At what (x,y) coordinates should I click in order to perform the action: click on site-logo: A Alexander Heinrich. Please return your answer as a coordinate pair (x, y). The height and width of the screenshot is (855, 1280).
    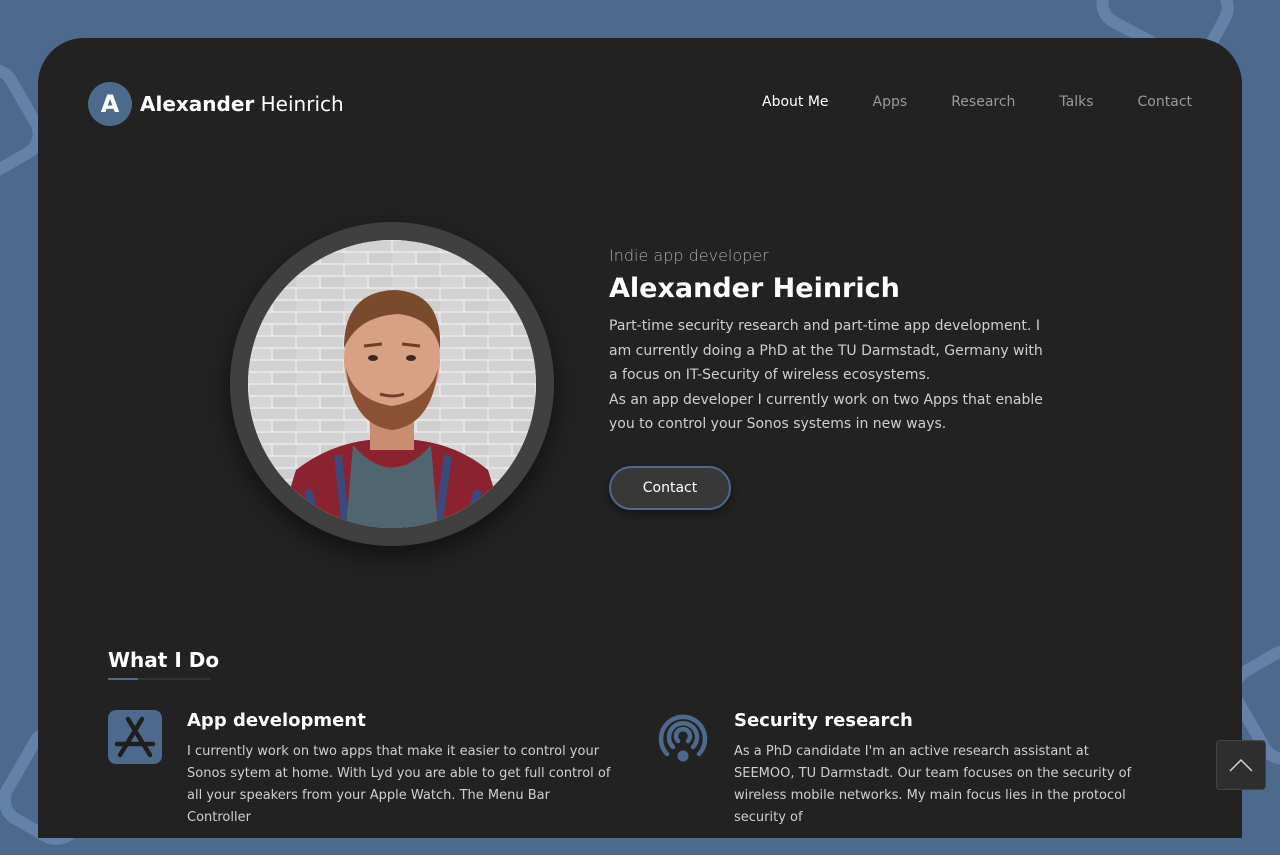
    Looking at the image, I should click on (216, 104).